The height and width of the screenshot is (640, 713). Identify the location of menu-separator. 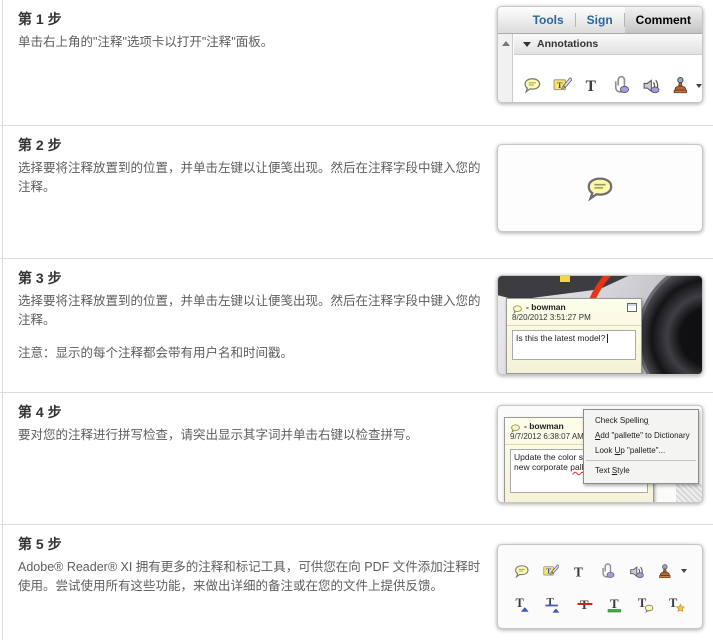
(641, 460).